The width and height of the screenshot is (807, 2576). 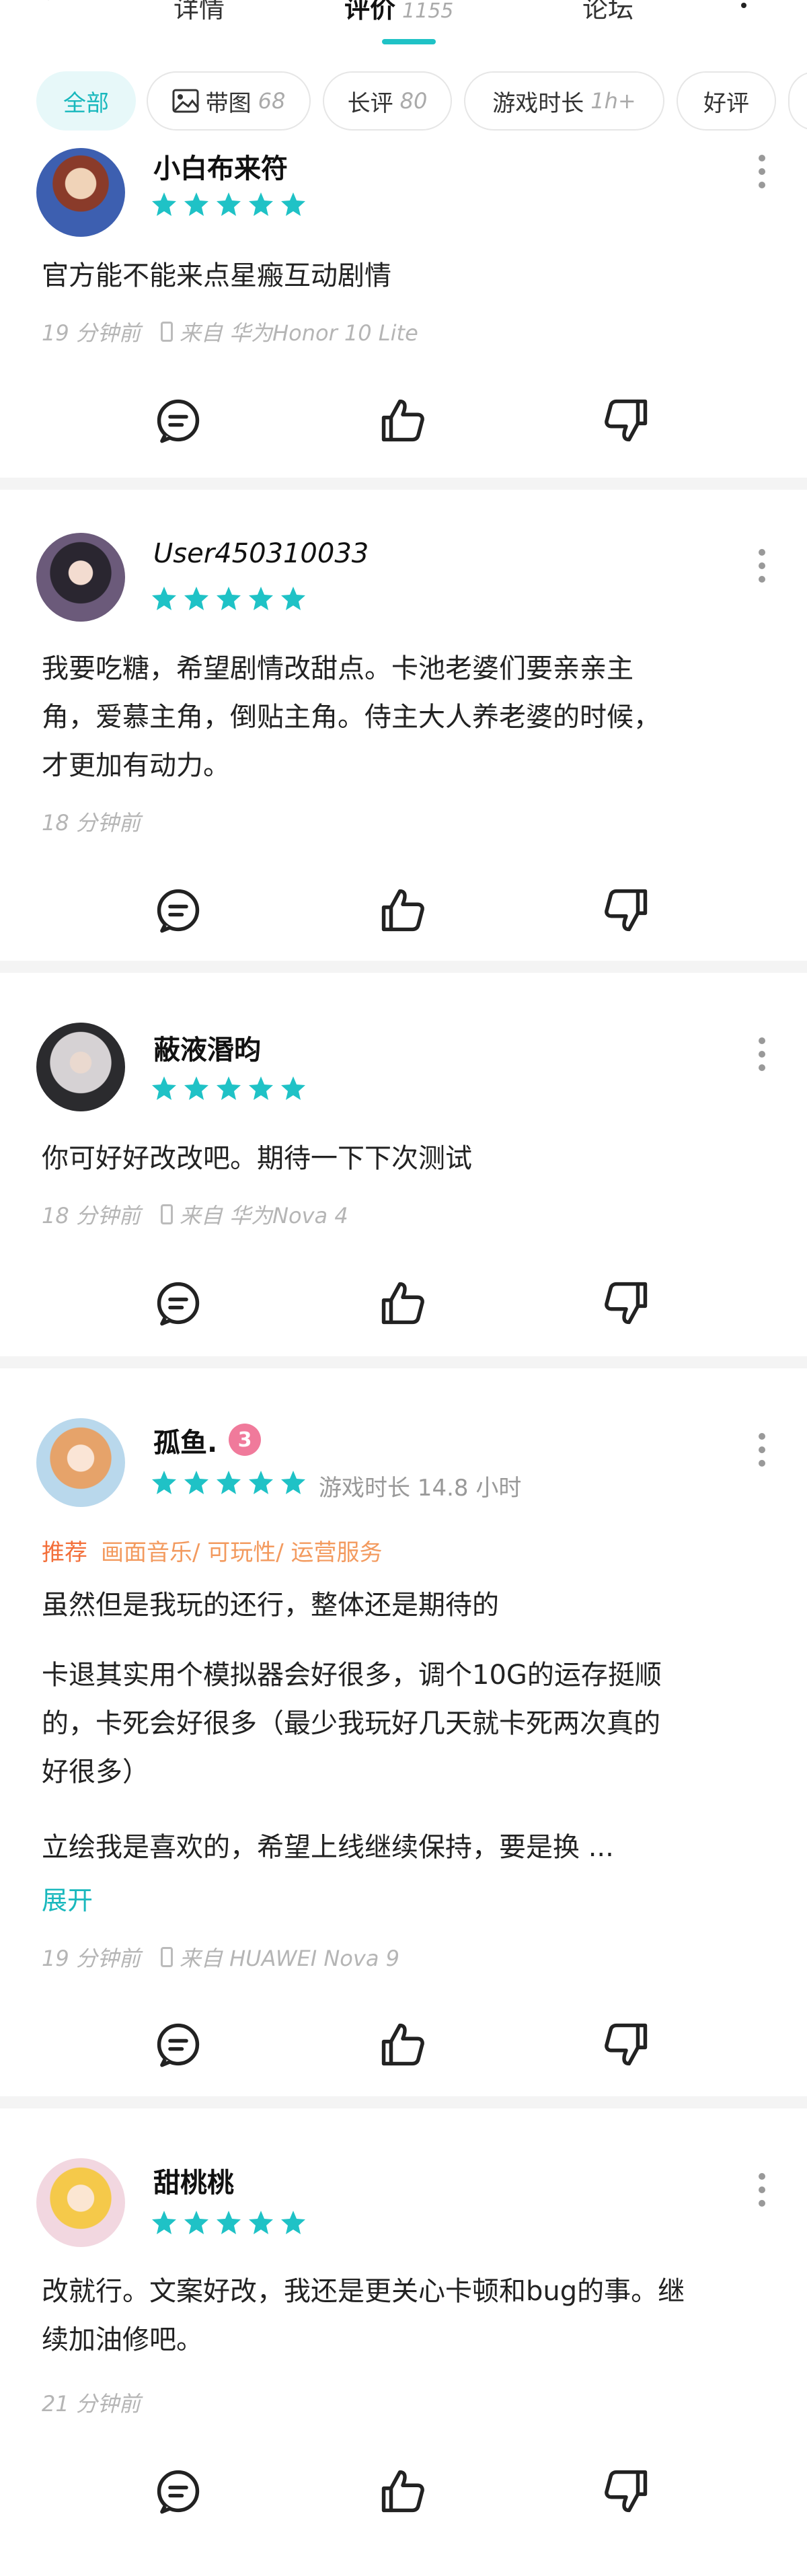 I want to click on review-meta: 19 分钟前 来自 华为Honor 10 Lite, so click(x=230, y=331).